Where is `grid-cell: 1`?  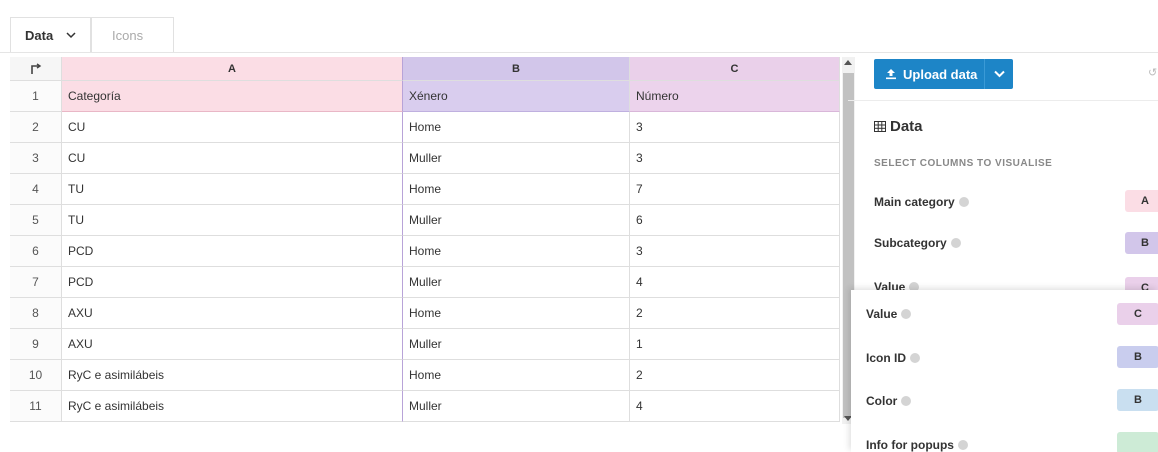
grid-cell: 1 is located at coordinates (735, 344).